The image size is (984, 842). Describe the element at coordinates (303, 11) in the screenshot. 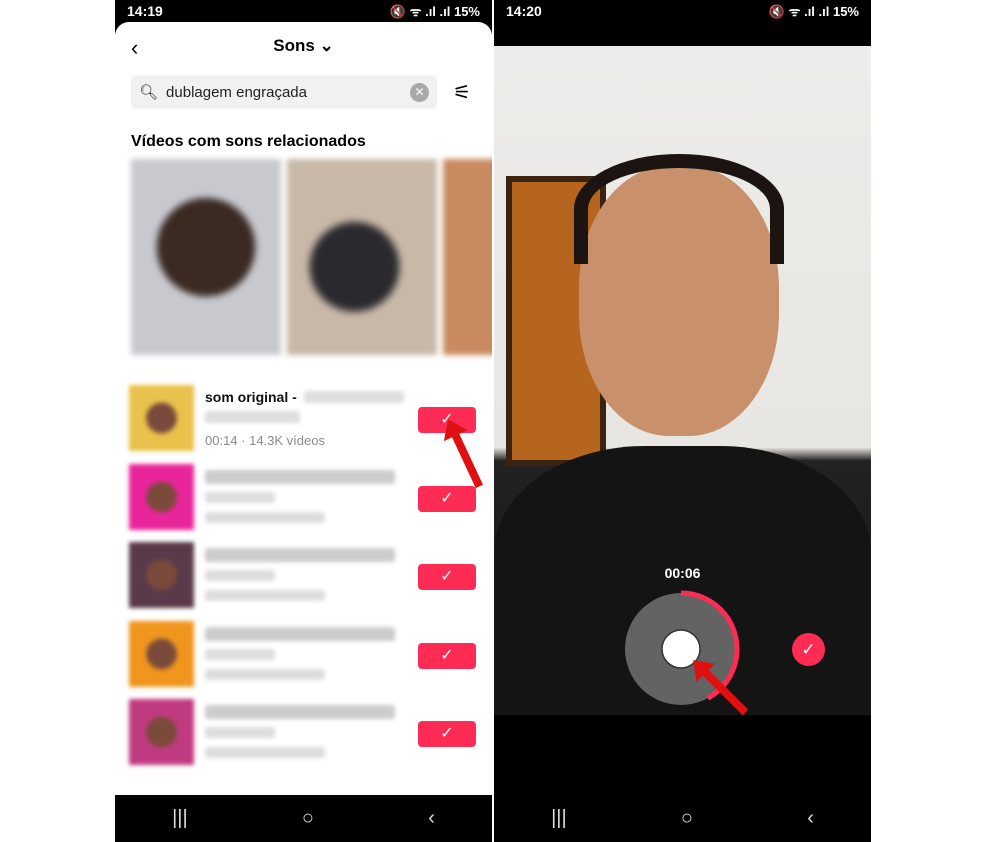

I see `status-bar: 14:19 🔇 ᯤ .ıl .ıl 15%` at that location.